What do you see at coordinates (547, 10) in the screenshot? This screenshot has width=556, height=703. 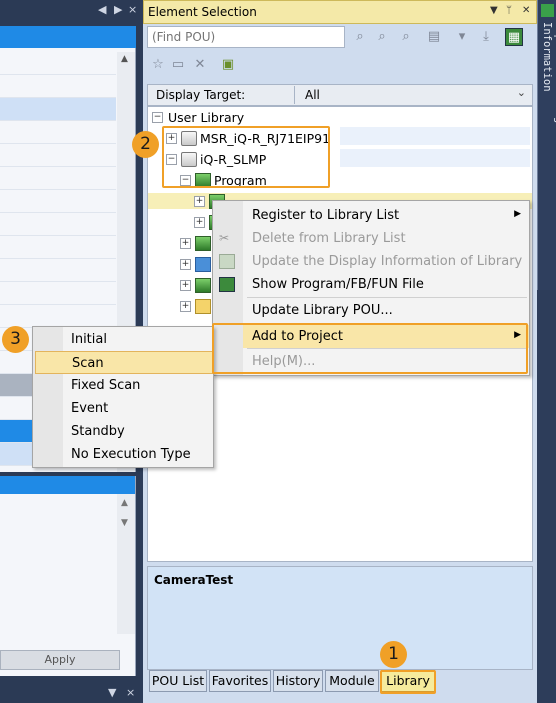 I see `info-icon` at bounding box center [547, 10].